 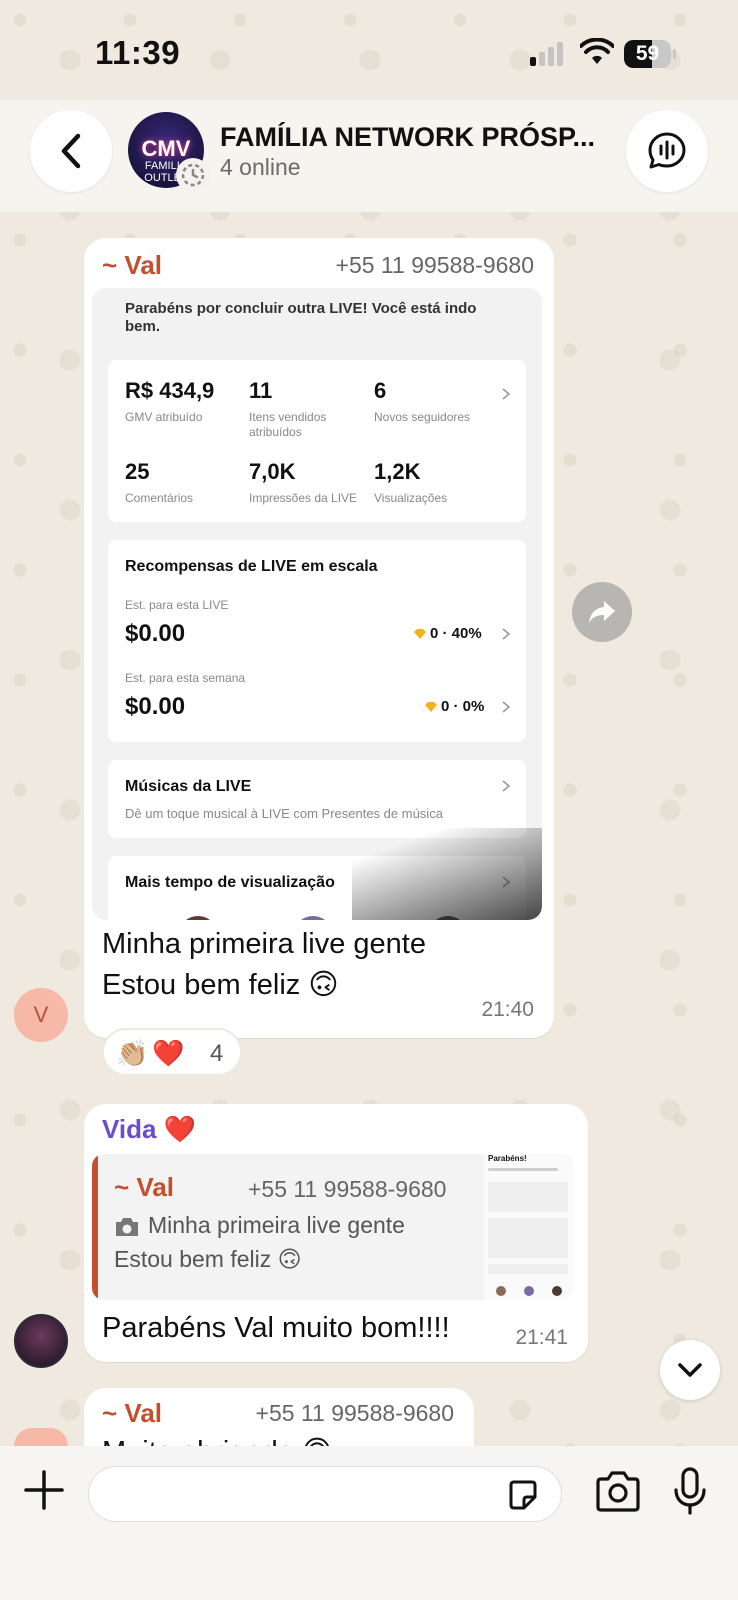 I want to click on reaction-count: 4, so click(x=217, y=1053).